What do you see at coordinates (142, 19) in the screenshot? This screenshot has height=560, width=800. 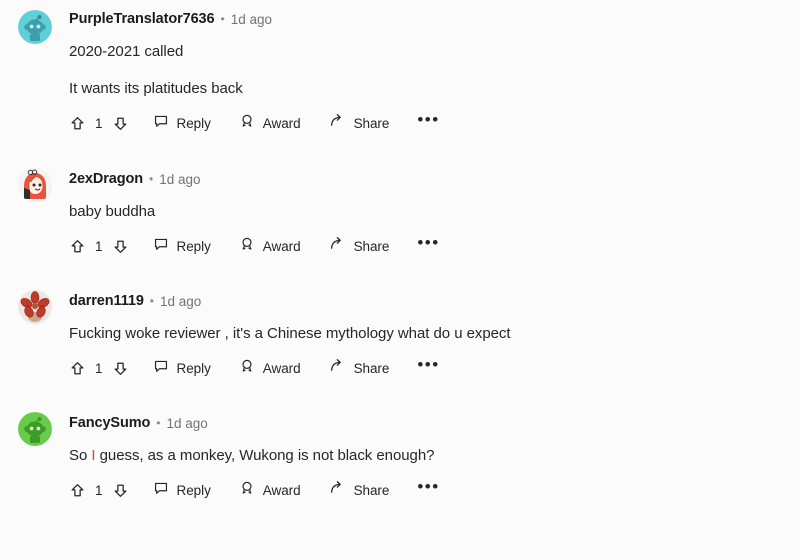 I see `comment-author: PurpleTranslator7636` at bounding box center [142, 19].